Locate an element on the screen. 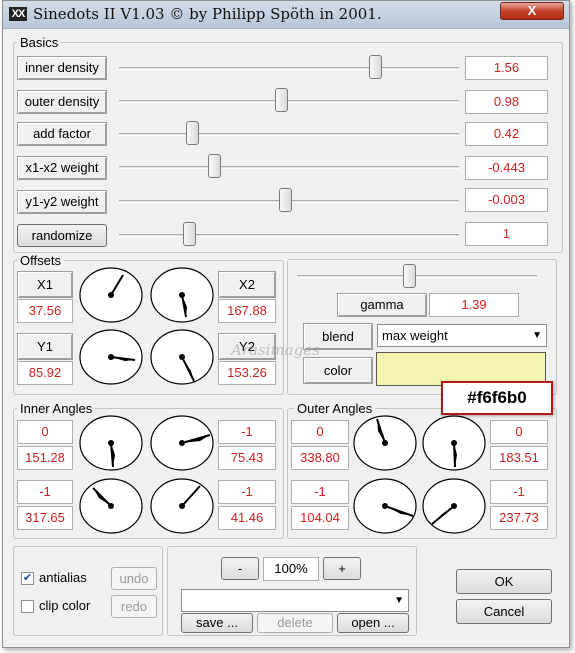 Image resolution: width=575 pixels, height=653 pixels. outer-angle-2-right-top: -1 is located at coordinates (519, 492).